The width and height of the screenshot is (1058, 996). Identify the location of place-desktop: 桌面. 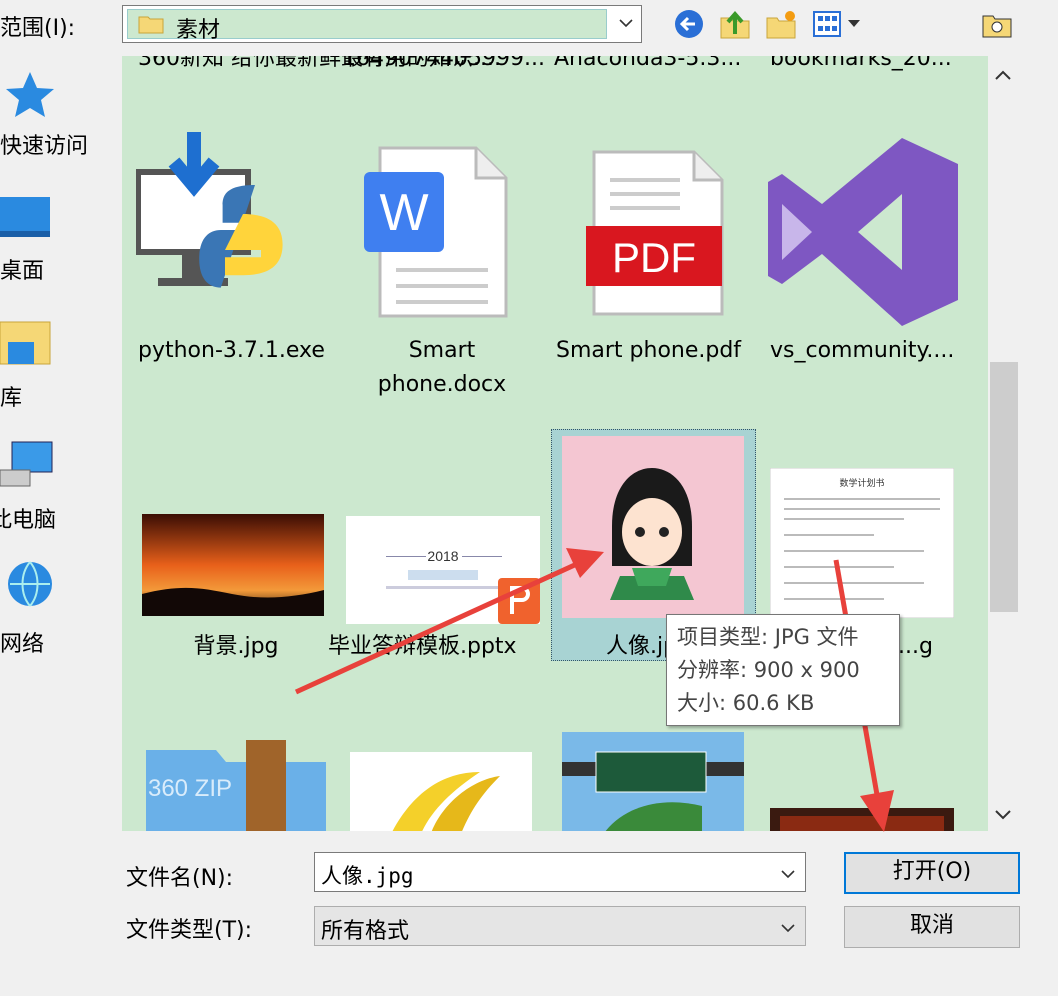
(55, 240).